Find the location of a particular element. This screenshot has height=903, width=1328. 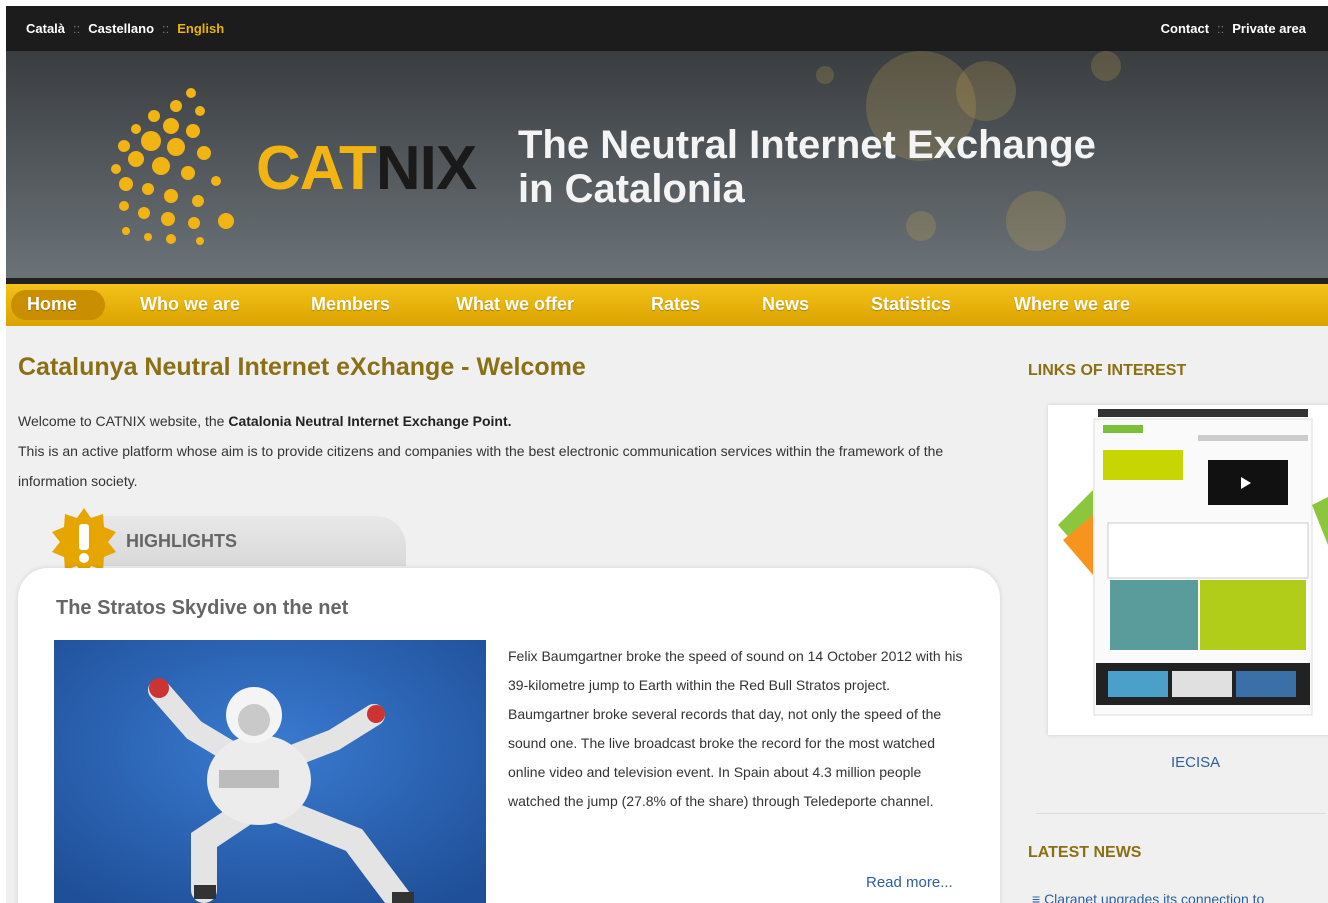

nav-what-we-offer: What we offer is located at coordinates (515, 304).